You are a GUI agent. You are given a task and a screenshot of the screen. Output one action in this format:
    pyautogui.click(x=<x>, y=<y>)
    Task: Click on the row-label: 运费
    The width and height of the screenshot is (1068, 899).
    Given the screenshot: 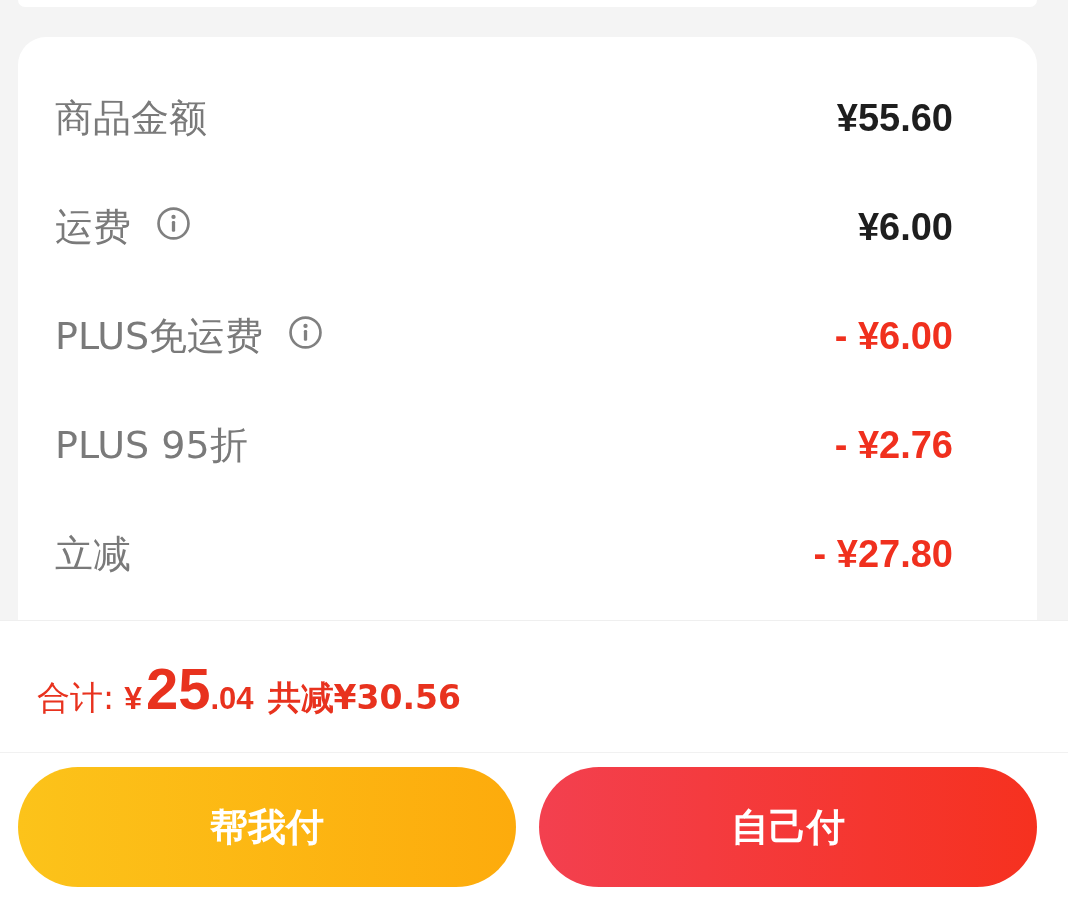 What is the action you would take?
    pyautogui.click(x=93, y=227)
    